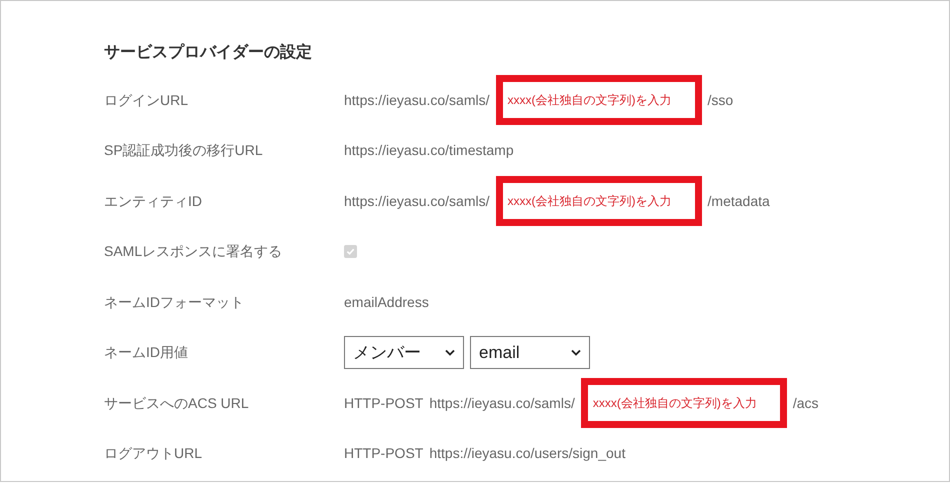  Describe the element at coordinates (194, 252) in the screenshot. I see `field-label: SAMLレスポンスに署名する` at that location.